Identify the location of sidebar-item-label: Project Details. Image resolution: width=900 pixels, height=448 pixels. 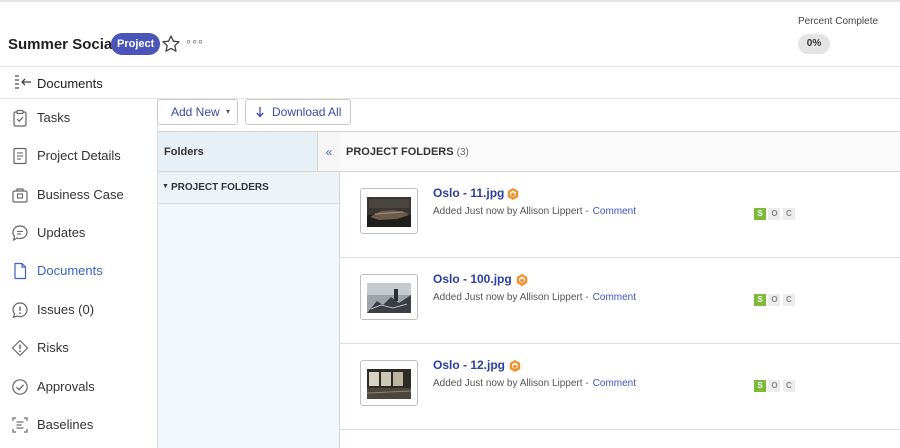
(79, 155).